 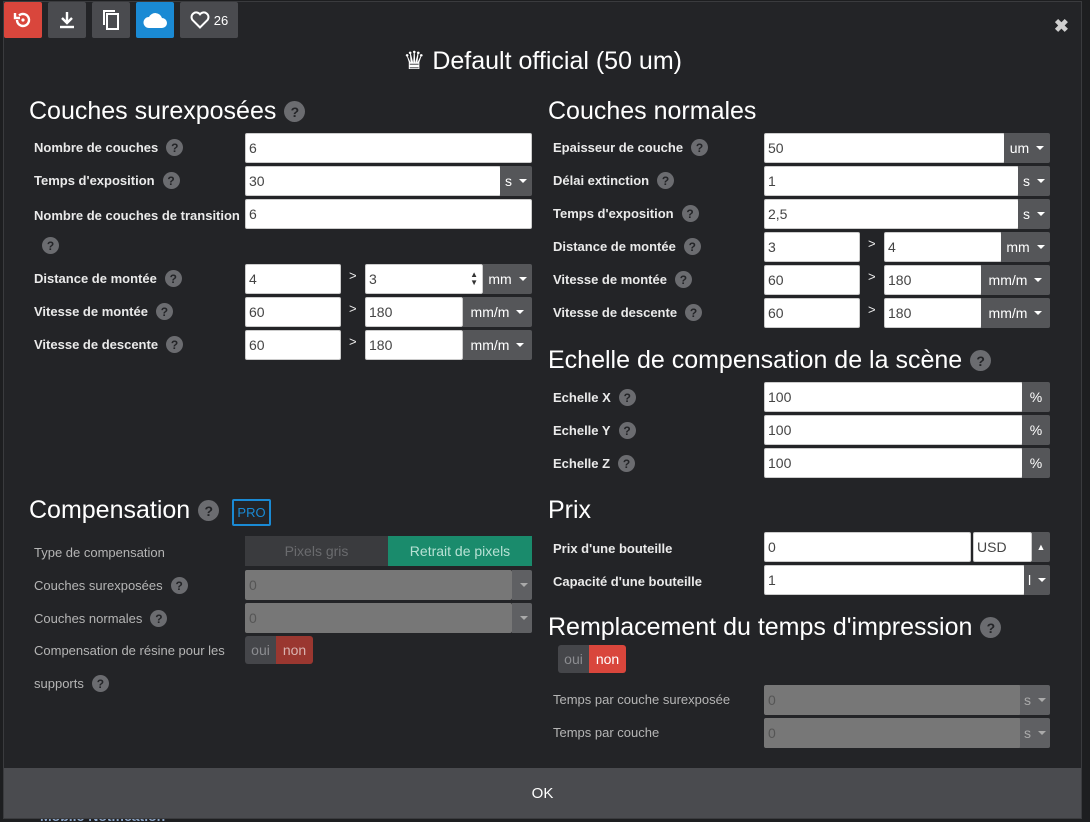 What do you see at coordinates (293, 312) in the screenshot?
I see `vitesse-montee-from-input: 60` at bounding box center [293, 312].